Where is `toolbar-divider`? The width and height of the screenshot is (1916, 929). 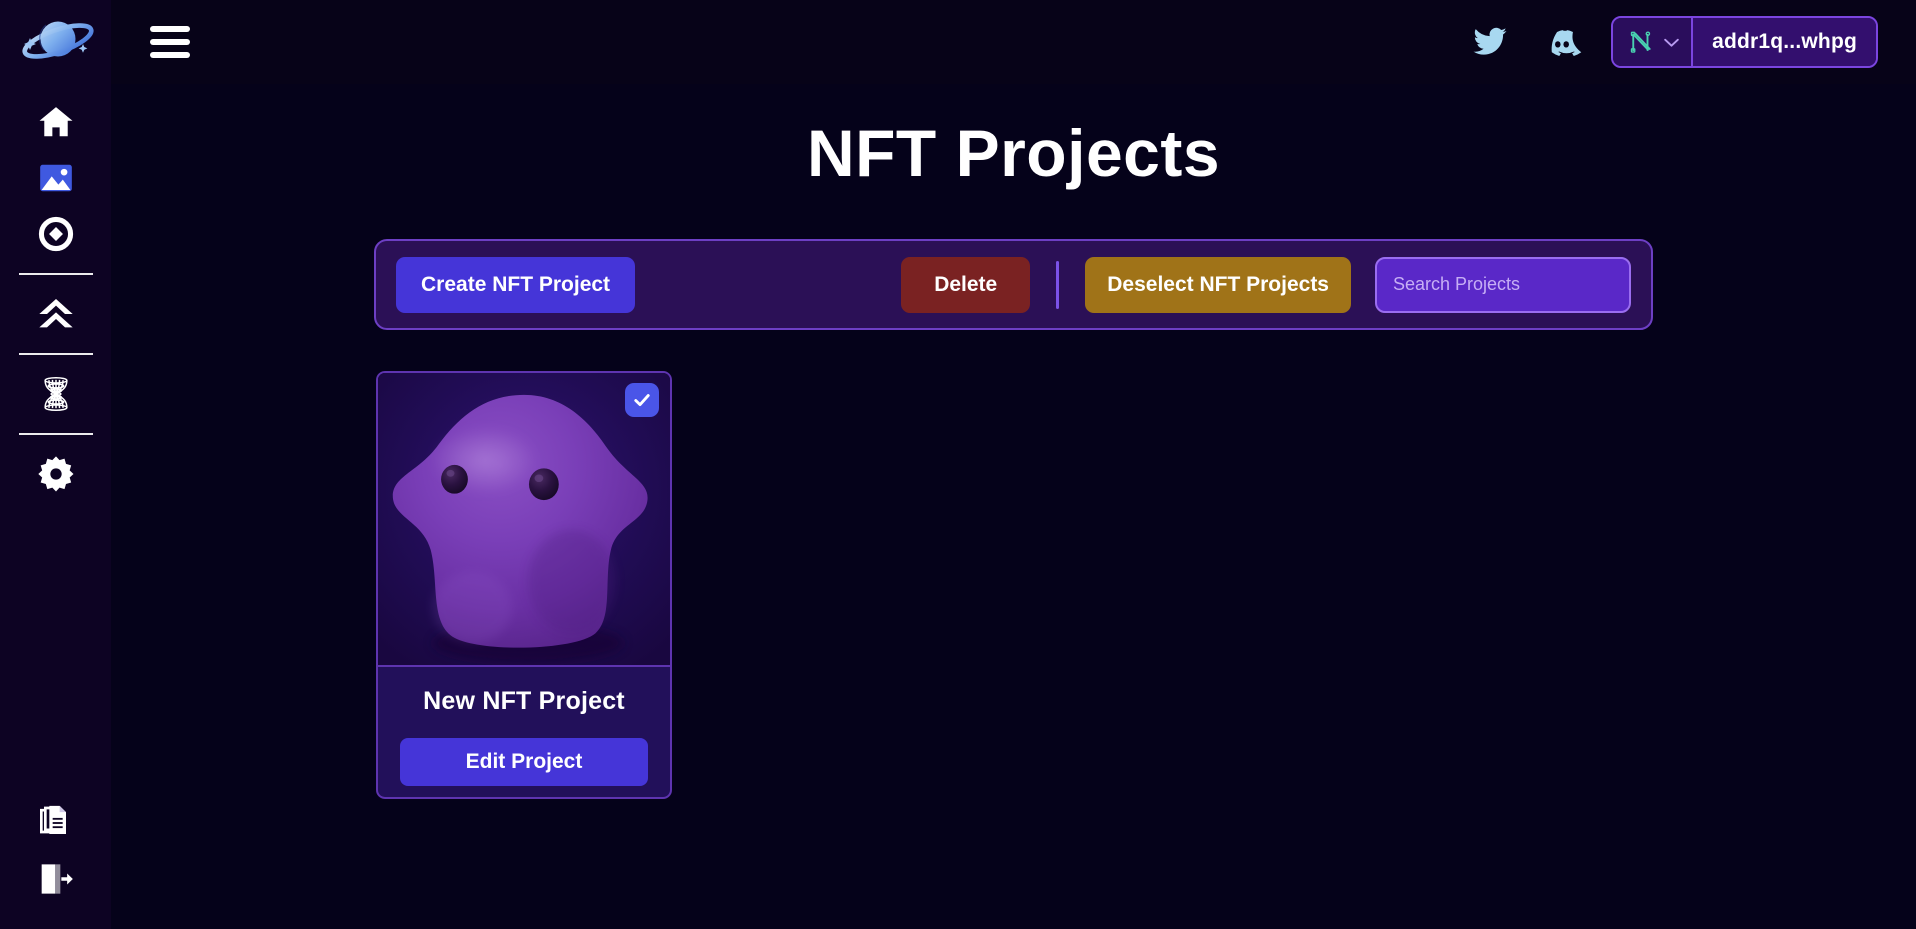 toolbar-divider is located at coordinates (1058, 284).